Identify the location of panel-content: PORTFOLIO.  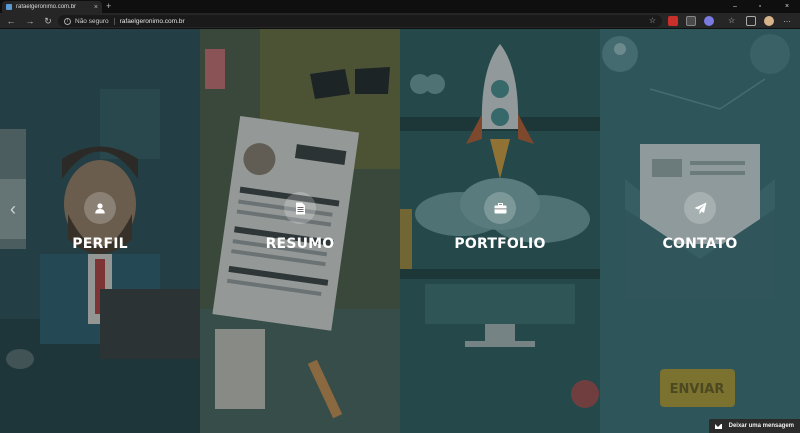
(500, 222).